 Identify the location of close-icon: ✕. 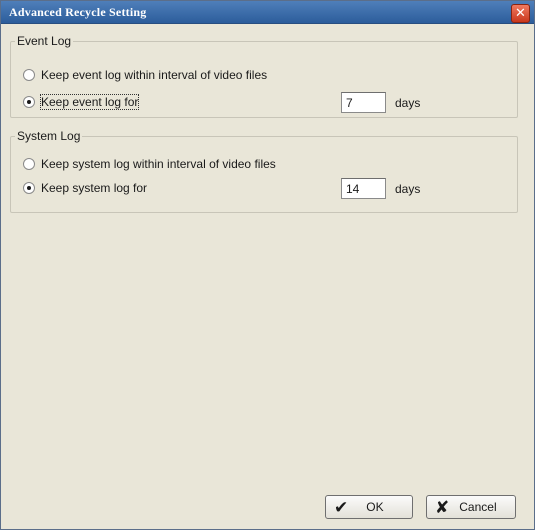
(520, 12).